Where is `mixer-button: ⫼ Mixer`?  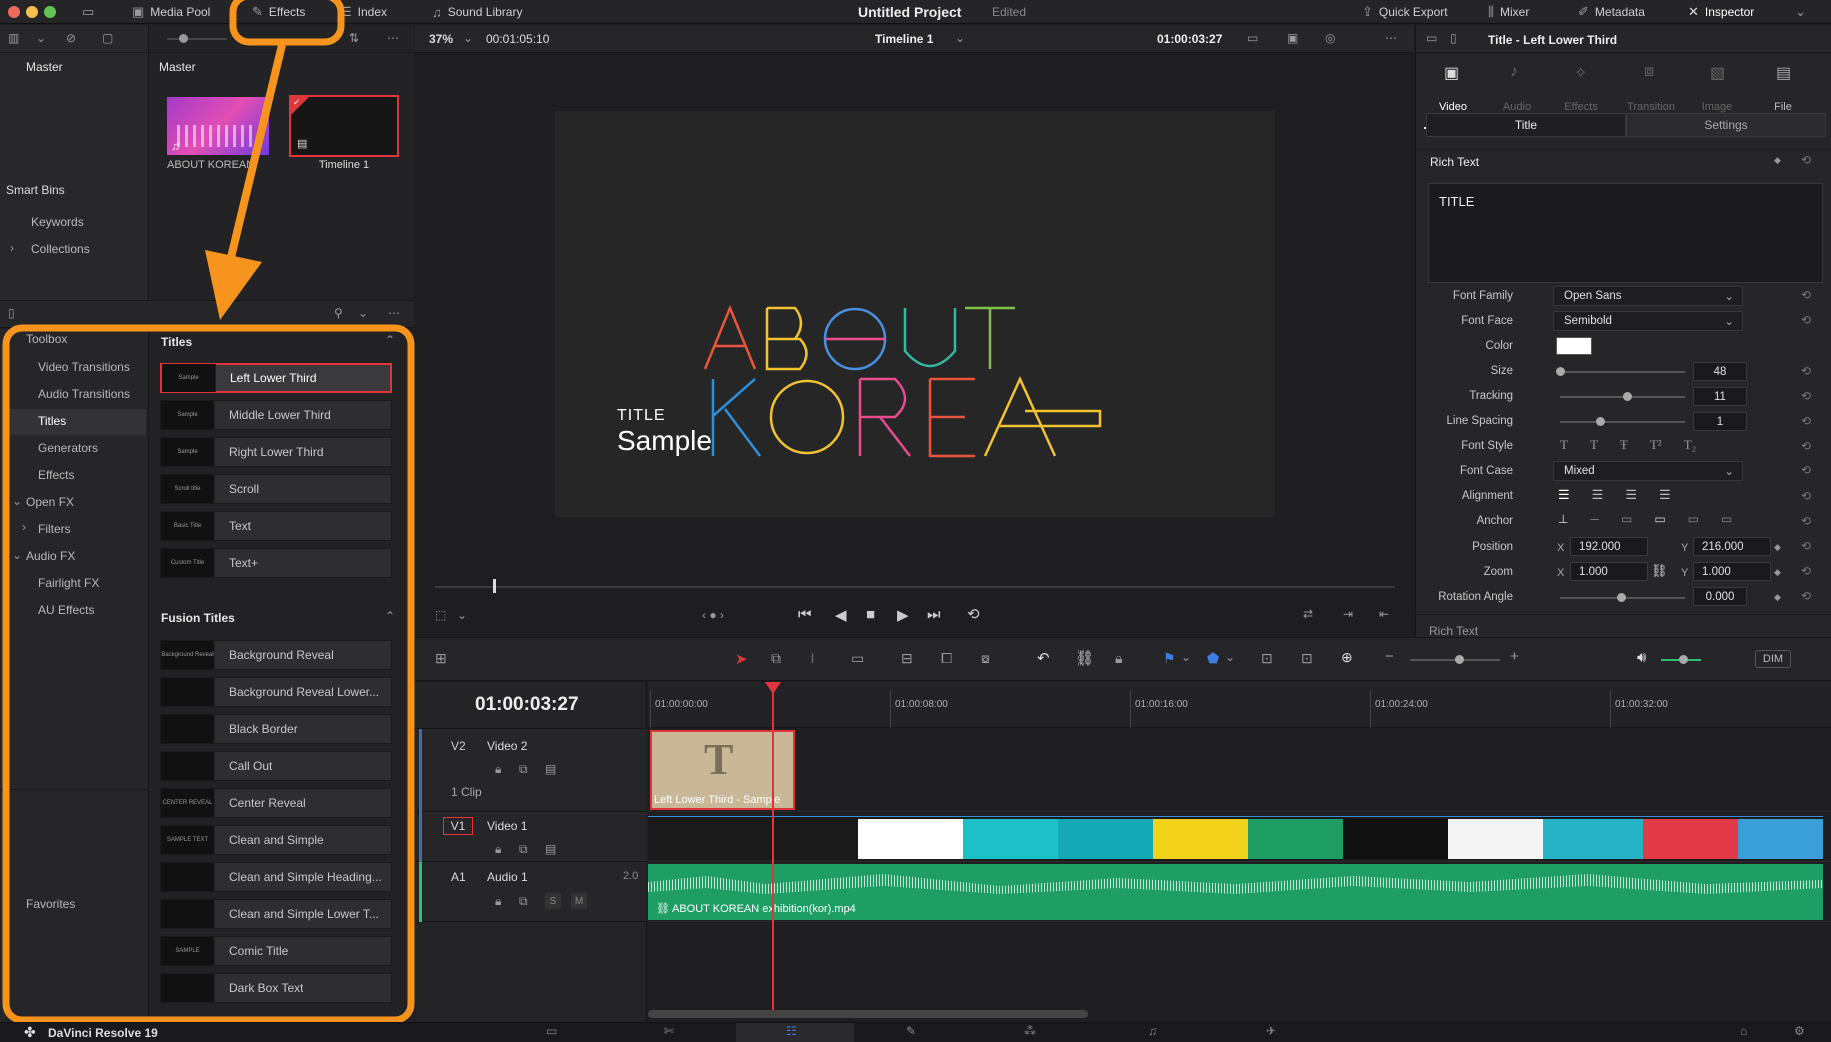 mixer-button: ⫼ Mixer is located at coordinates (1508, 12).